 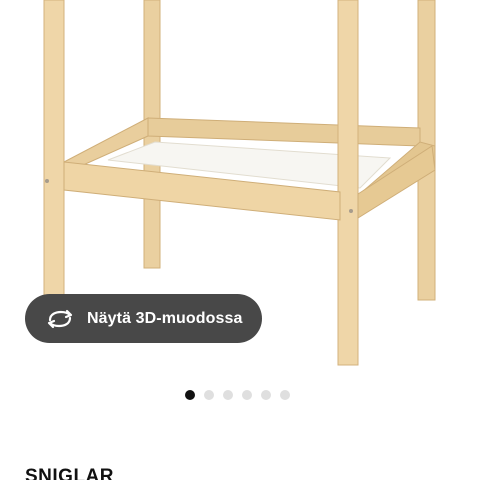 I want to click on view-3d-label: Näytä 3D-muodossa, so click(x=165, y=318).